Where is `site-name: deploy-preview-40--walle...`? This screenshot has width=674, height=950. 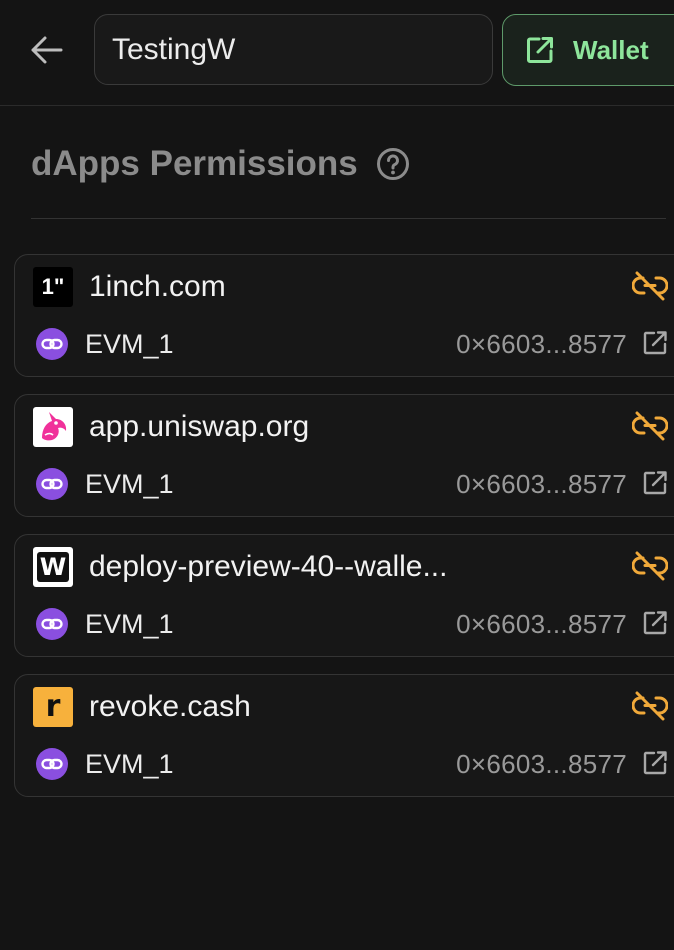
site-name: deploy-preview-40--walle... is located at coordinates (268, 566).